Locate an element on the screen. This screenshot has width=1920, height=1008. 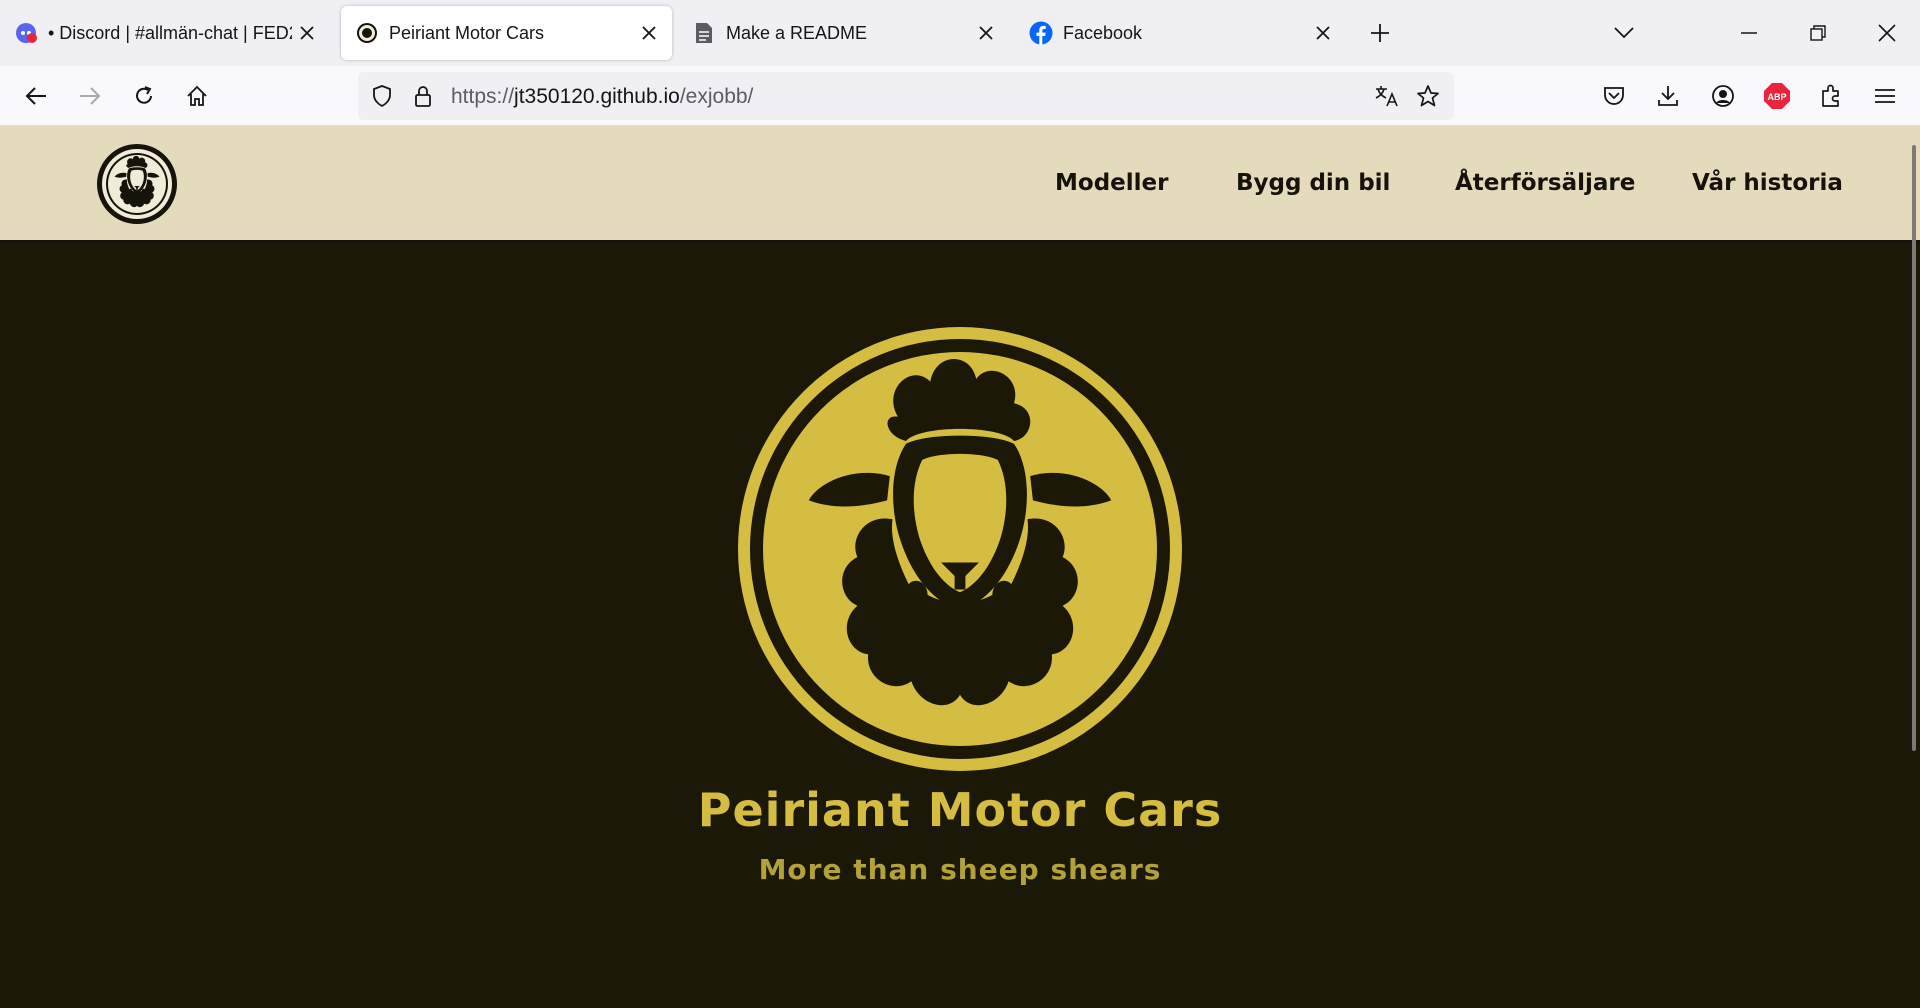
new-tab-icon is located at coordinates (1380, 33).